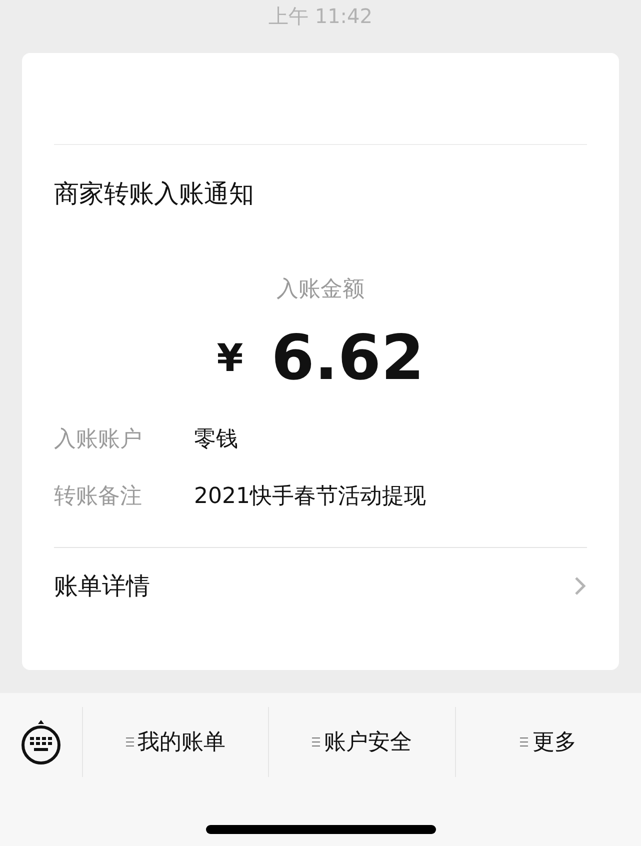 This screenshot has height=846, width=641. Describe the element at coordinates (98, 440) in the screenshot. I see `field-label: 入账账户` at that location.